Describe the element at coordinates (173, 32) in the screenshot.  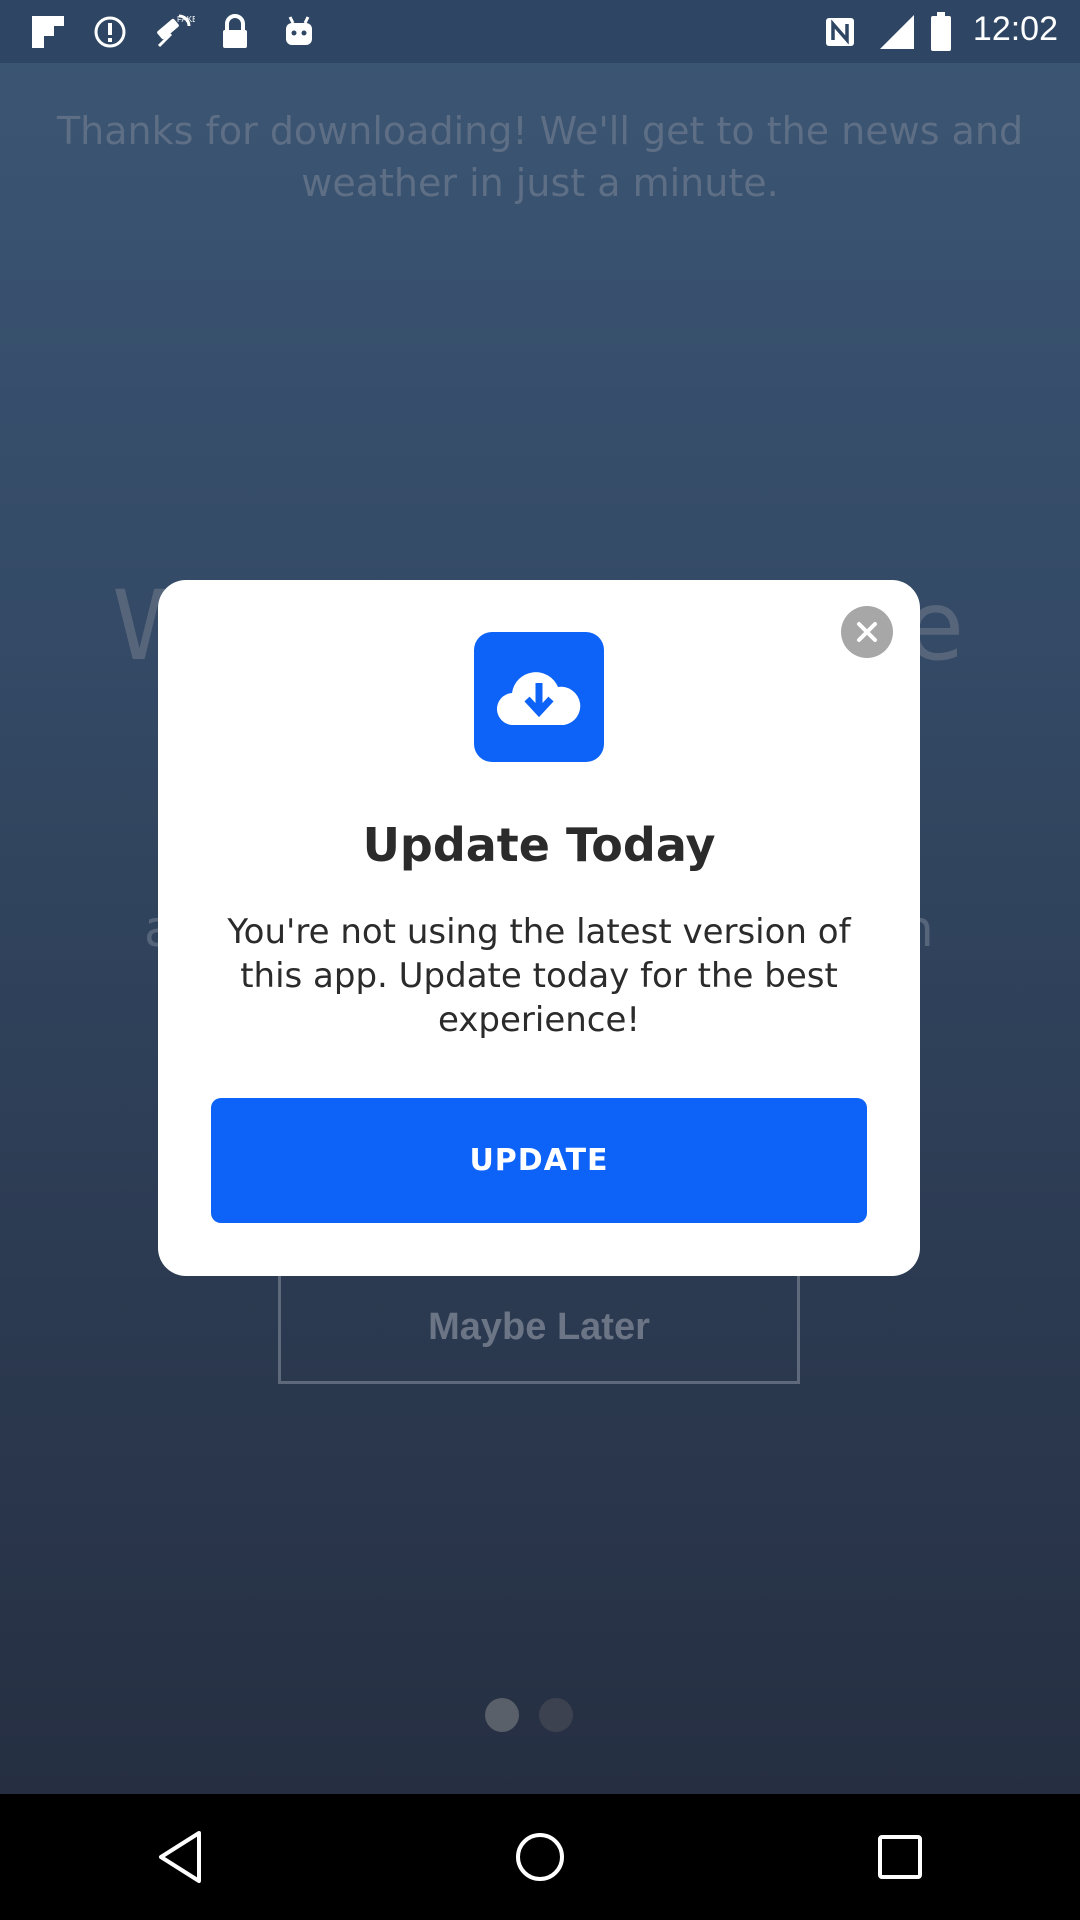
I see `fake-gps-icon: FAKE` at that location.